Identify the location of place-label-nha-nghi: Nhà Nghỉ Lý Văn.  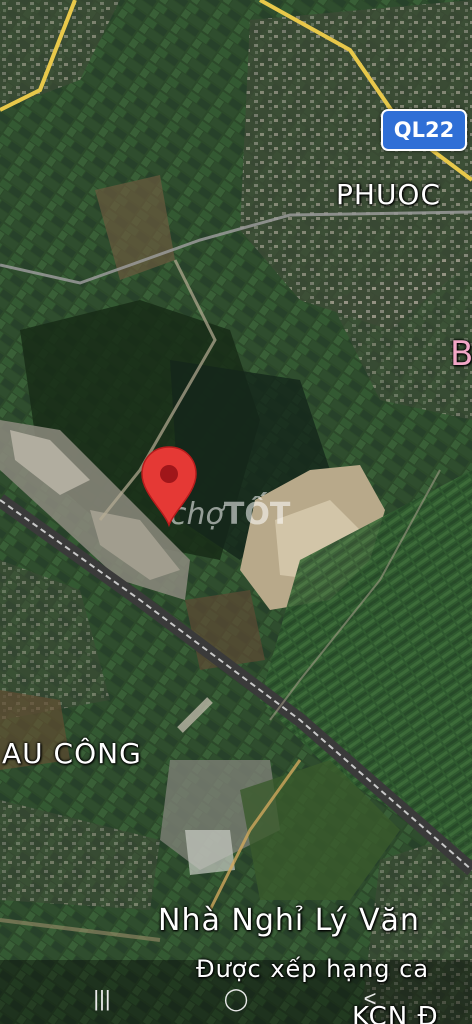
(289, 920).